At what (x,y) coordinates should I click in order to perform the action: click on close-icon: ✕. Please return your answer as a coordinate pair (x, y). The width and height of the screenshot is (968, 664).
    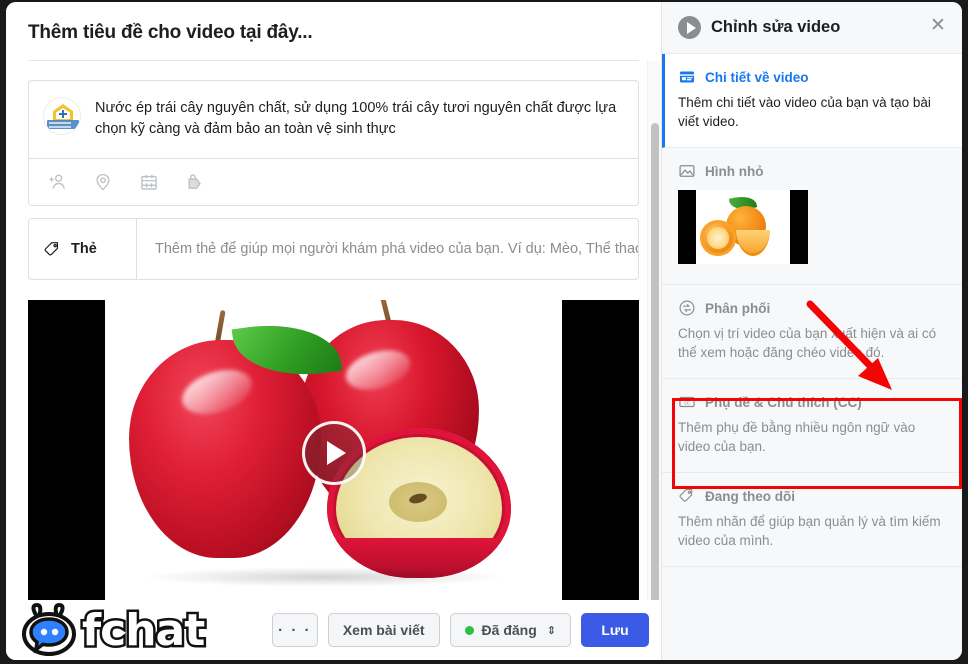
    Looking at the image, I should click on (938, 26).